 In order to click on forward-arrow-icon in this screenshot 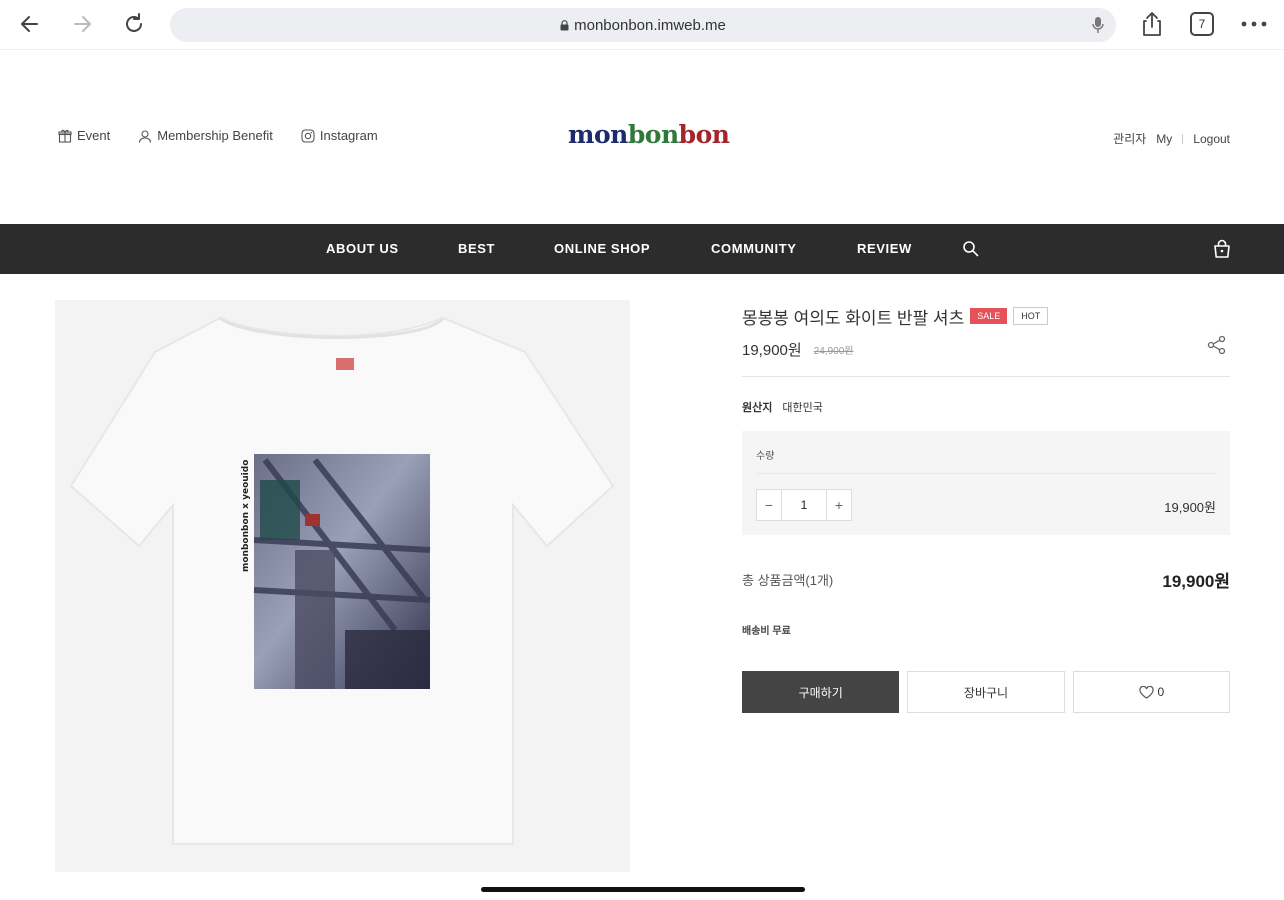, I will do `click(82, 24)`.